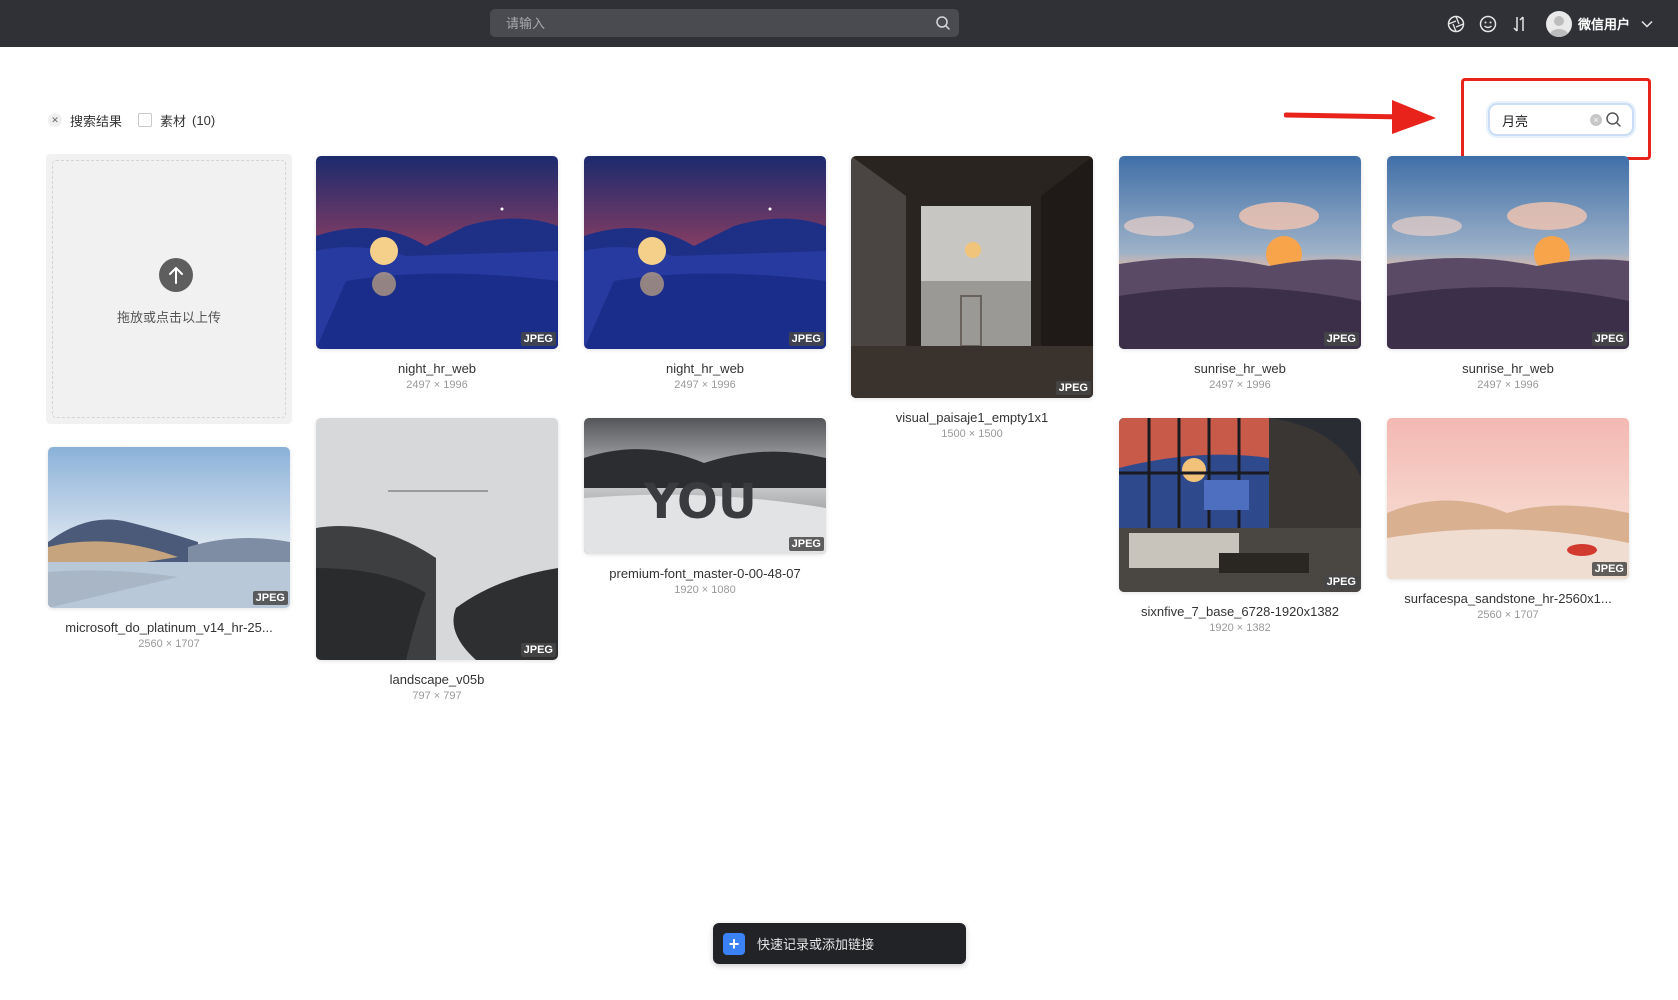 This screenshot has height=1000, width=1678. What do you see at coordinates (705, 590) in the screenshot?
I see `image-dimensions: 1920 × 1080` at bounding box center [705, 590].